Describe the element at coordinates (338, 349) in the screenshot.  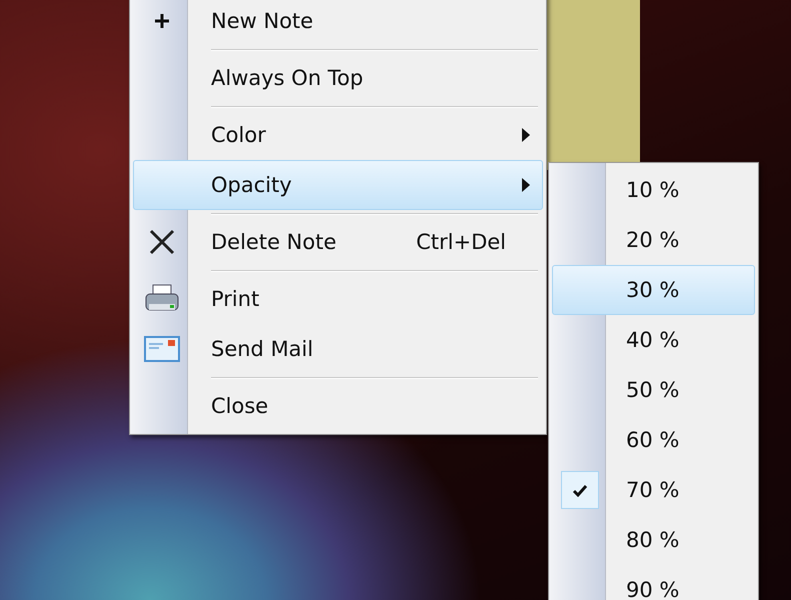
I see `menu-item: Send Mail` at that location.